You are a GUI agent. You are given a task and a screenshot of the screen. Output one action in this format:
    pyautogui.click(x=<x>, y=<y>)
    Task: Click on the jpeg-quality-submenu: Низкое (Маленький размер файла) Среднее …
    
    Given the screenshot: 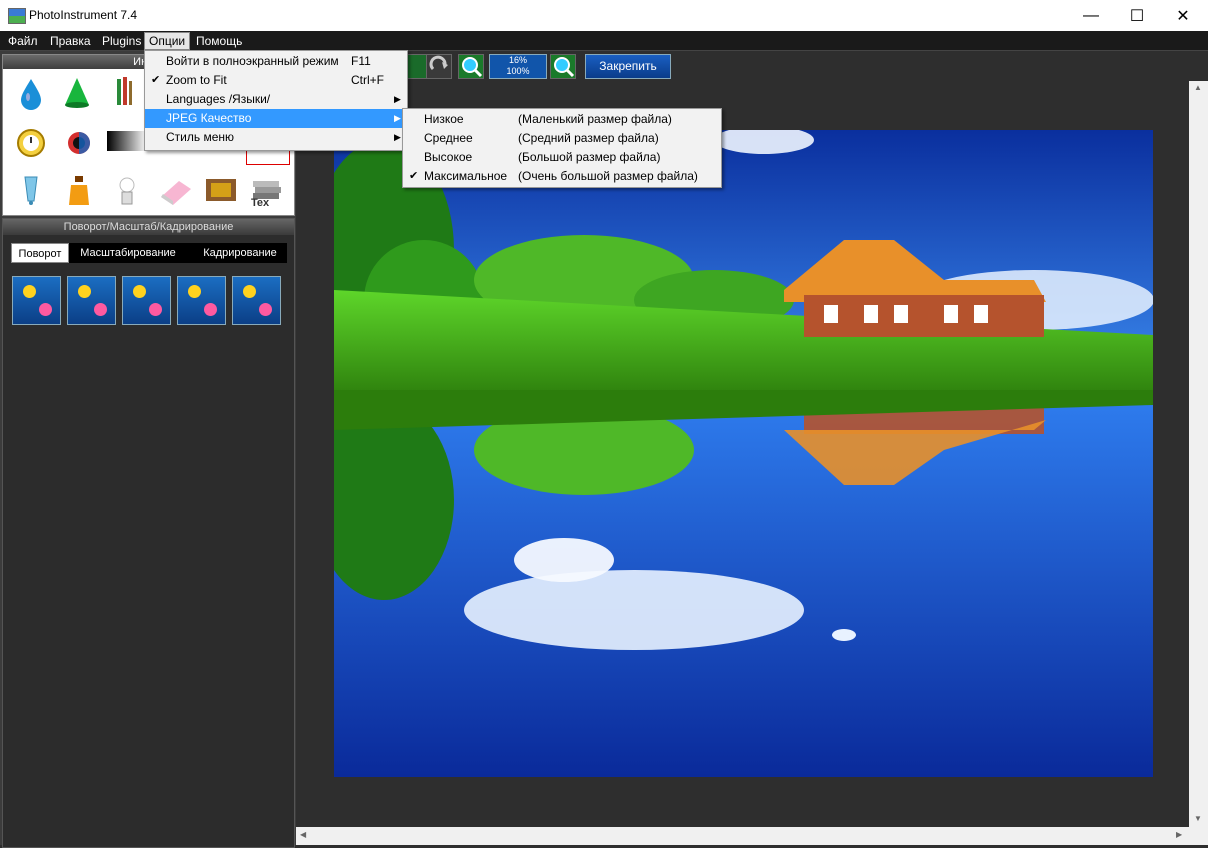 What is the action you would take?
    pyautogui.click(x=562, y=148)
    